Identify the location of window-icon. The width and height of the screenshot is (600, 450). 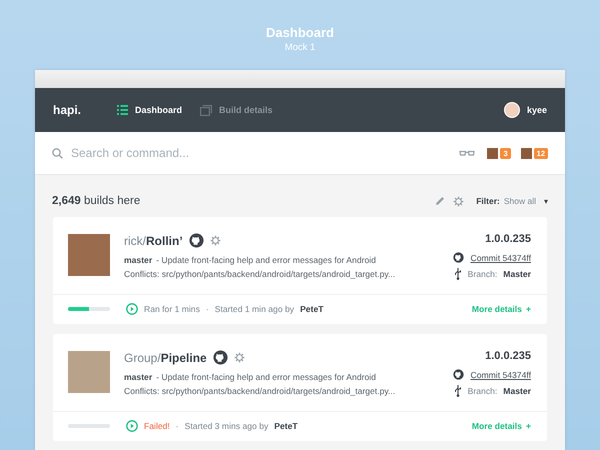
(206, 110).